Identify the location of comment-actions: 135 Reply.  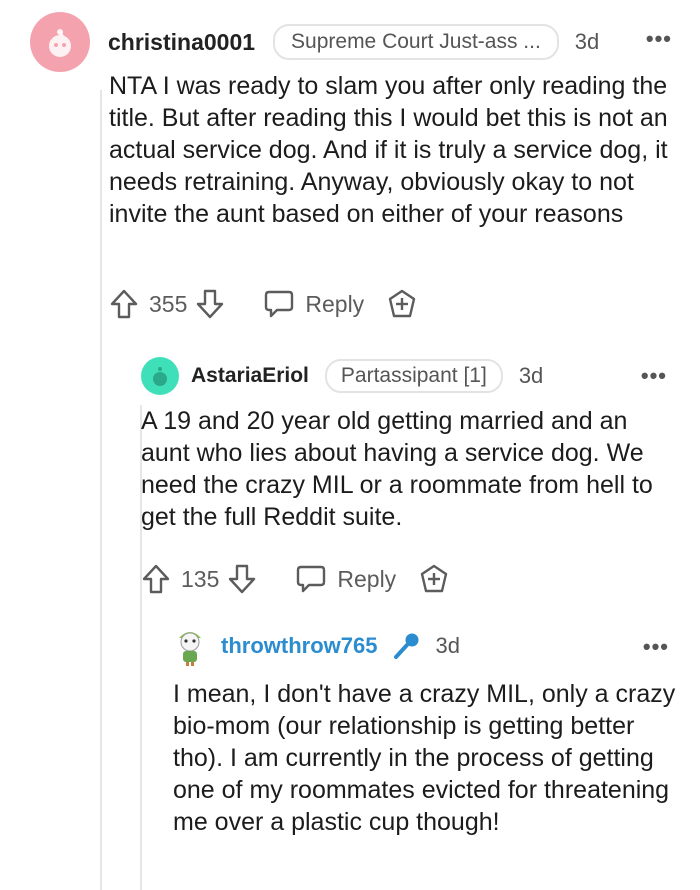
(295, 579).